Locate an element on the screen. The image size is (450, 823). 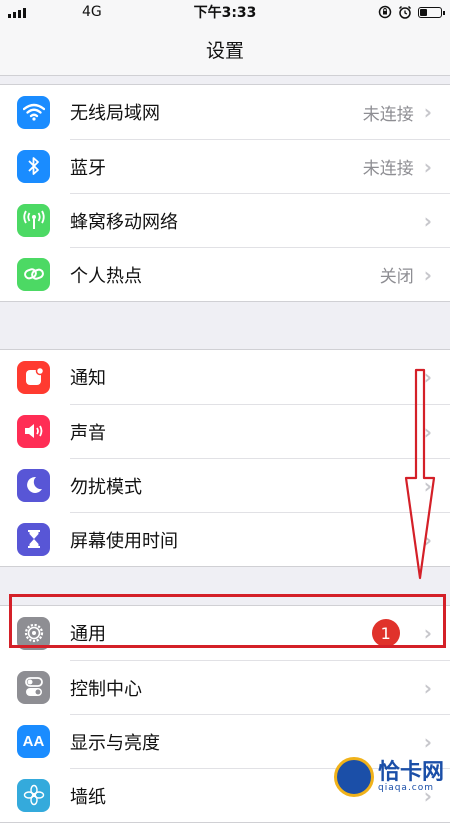
flower-icon is located at coordinates (33, 795).